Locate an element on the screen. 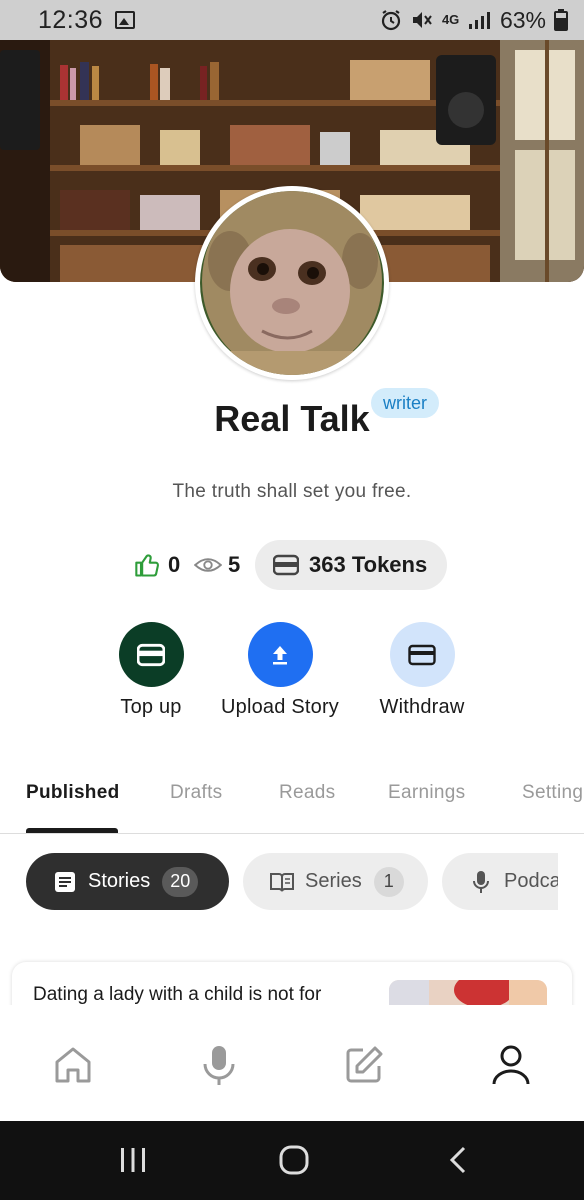 Image resolution: width=584 pixels, height=1200 pixels. nav-podcasts is located at coordinates (219, 1065).